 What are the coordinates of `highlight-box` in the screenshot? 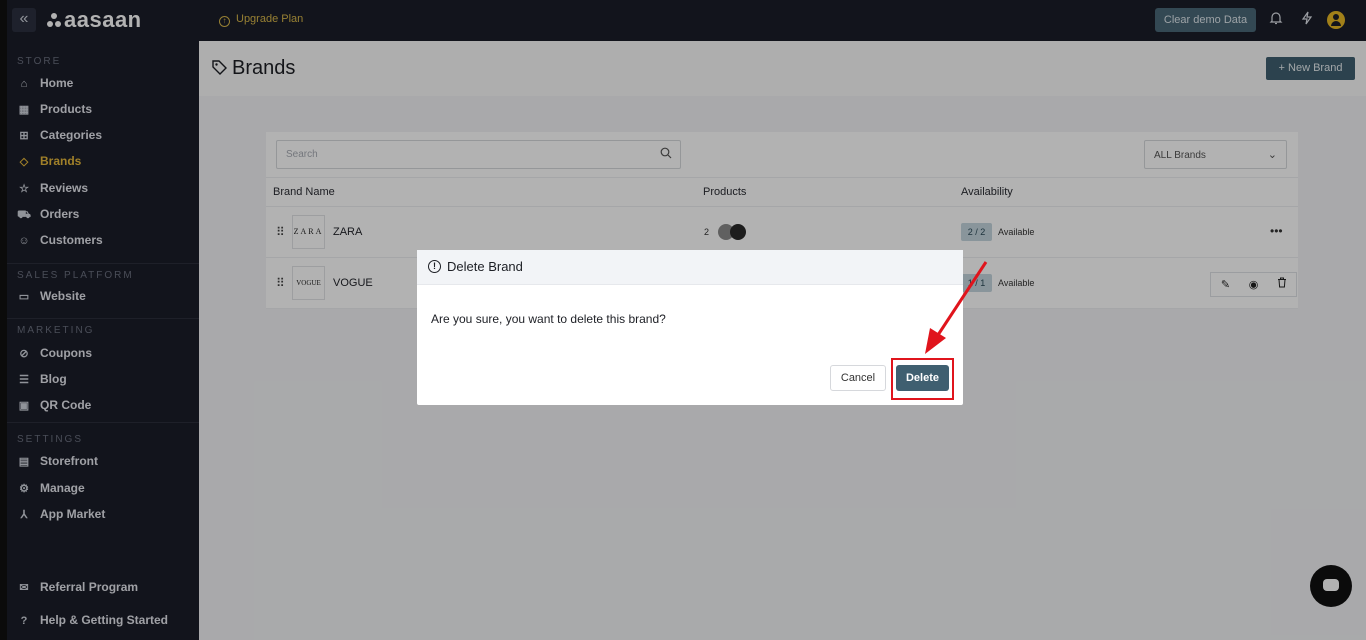 It's located at (922, 379).